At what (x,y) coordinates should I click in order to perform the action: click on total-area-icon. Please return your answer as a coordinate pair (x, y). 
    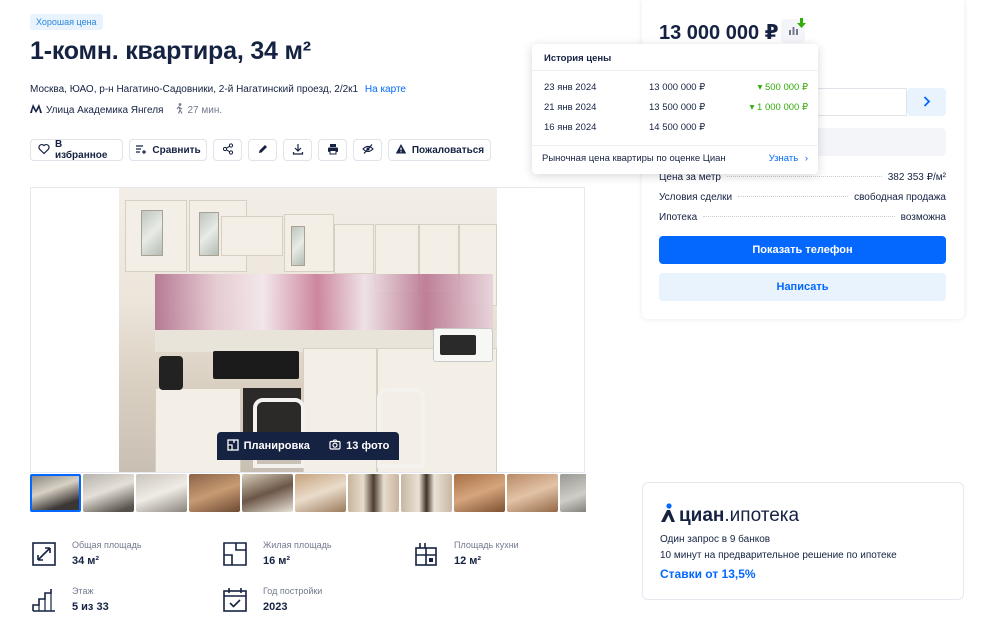
    Looking at the image, I should click on (44, 554).